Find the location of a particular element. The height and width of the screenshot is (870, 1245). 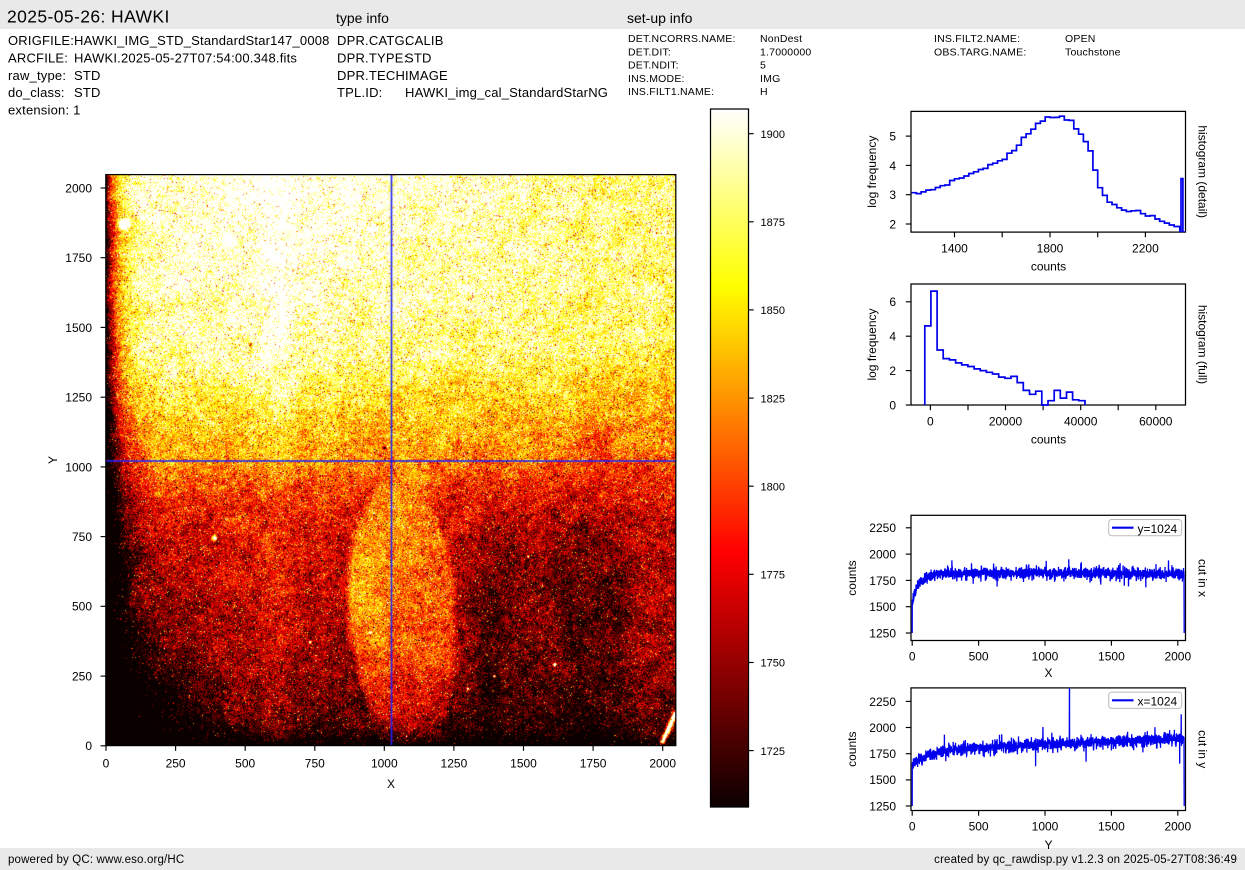

svg-text: 1.7000000 is located at coordinates (785, 52).